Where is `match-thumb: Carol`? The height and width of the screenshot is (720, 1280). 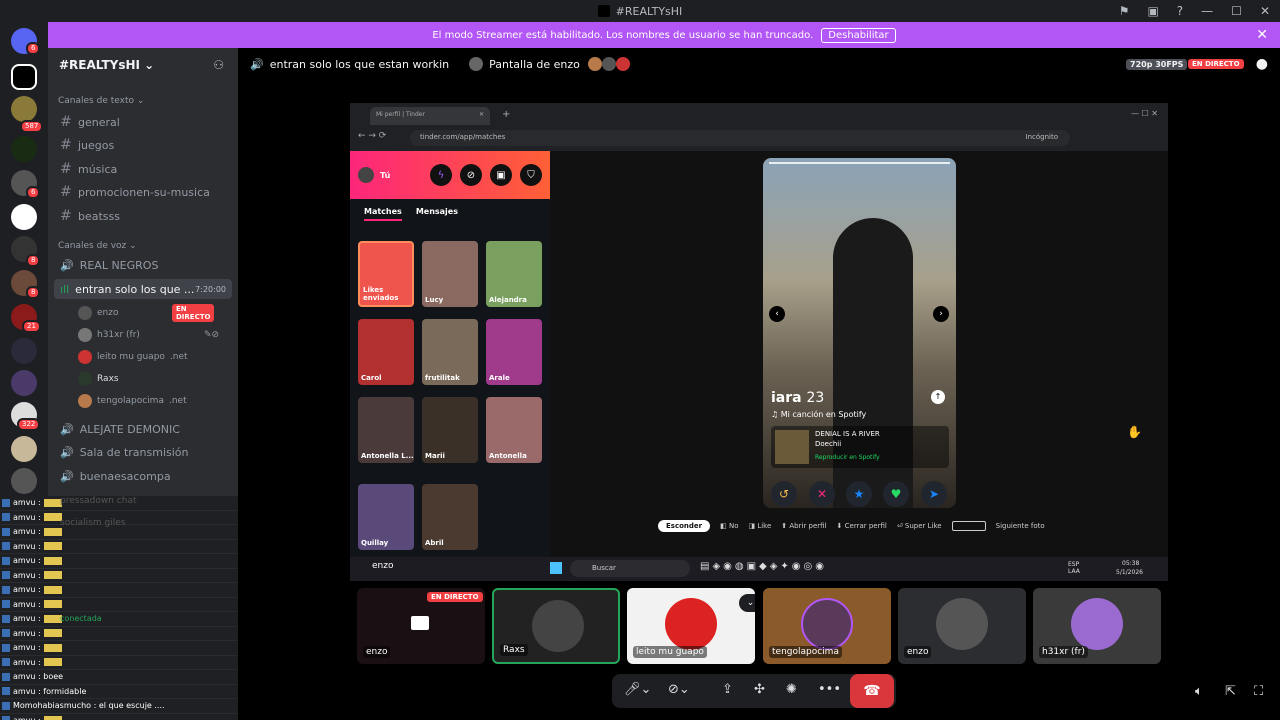 match-thumb: Carol is located at coordinates (386, 352).